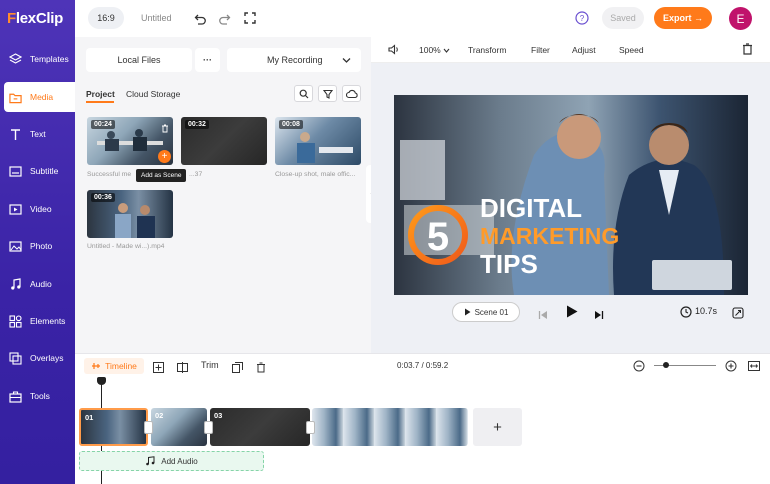  What do you see at coordinates (754, 368) in the screenshot?
I see `fit-timeline-icon` at bounding box center [754, 368].